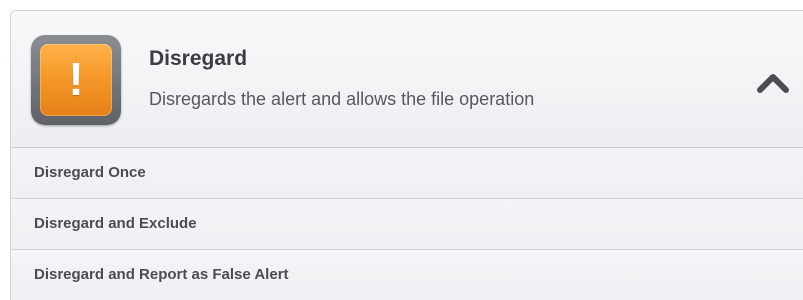 This screenshot has height=300, width=803. I want to click on chevron-up-icon, so click(773, 82).